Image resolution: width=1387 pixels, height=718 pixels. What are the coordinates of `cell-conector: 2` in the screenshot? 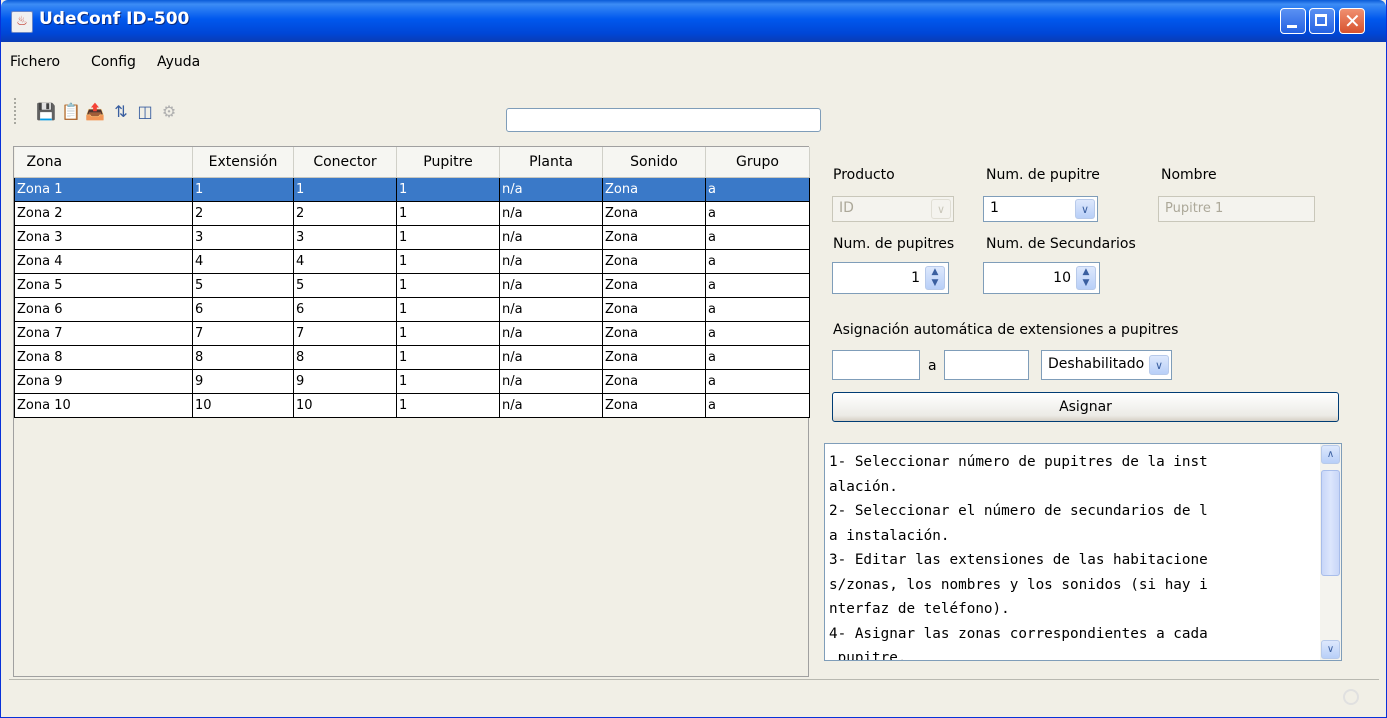 It's located at (345, 213).